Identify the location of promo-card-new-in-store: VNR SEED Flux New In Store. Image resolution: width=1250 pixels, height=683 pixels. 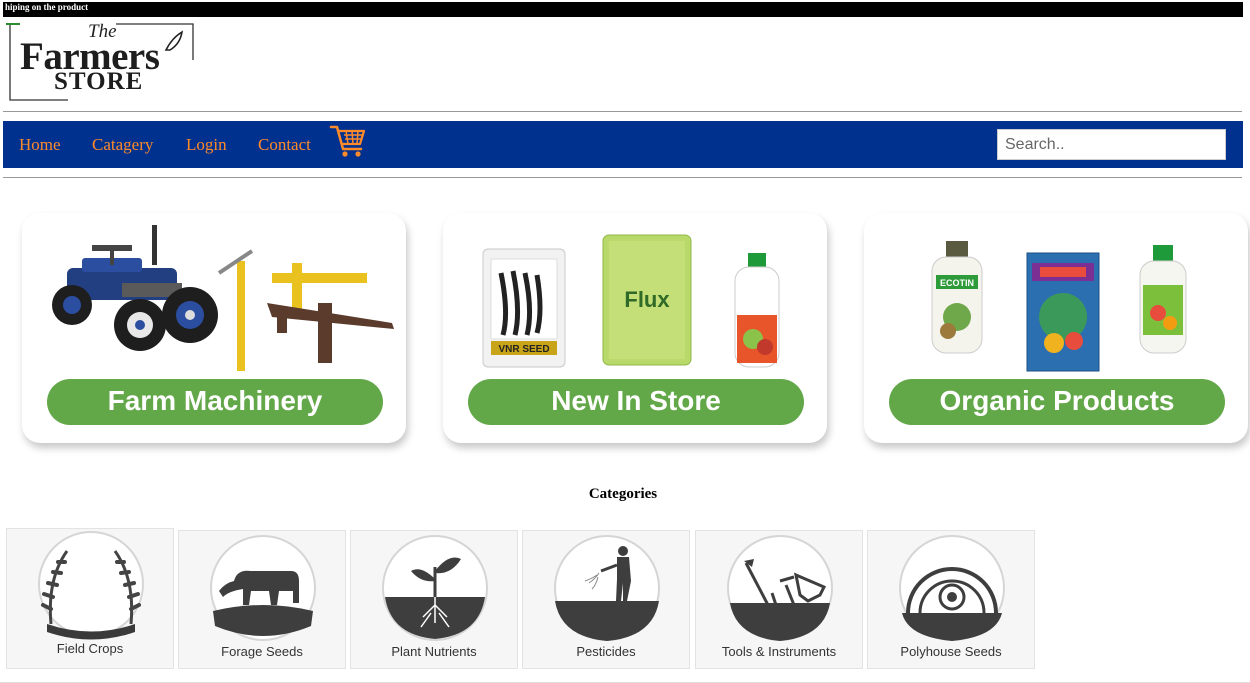
(635, 328).